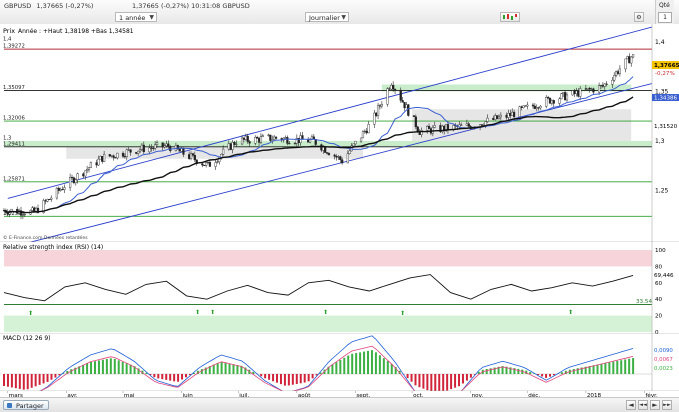 The height and width of the screenshot is (412, 679). Describe the element at coordinates (655, 405) in the screenshot. I see `nav-next-button: ►` at that location.